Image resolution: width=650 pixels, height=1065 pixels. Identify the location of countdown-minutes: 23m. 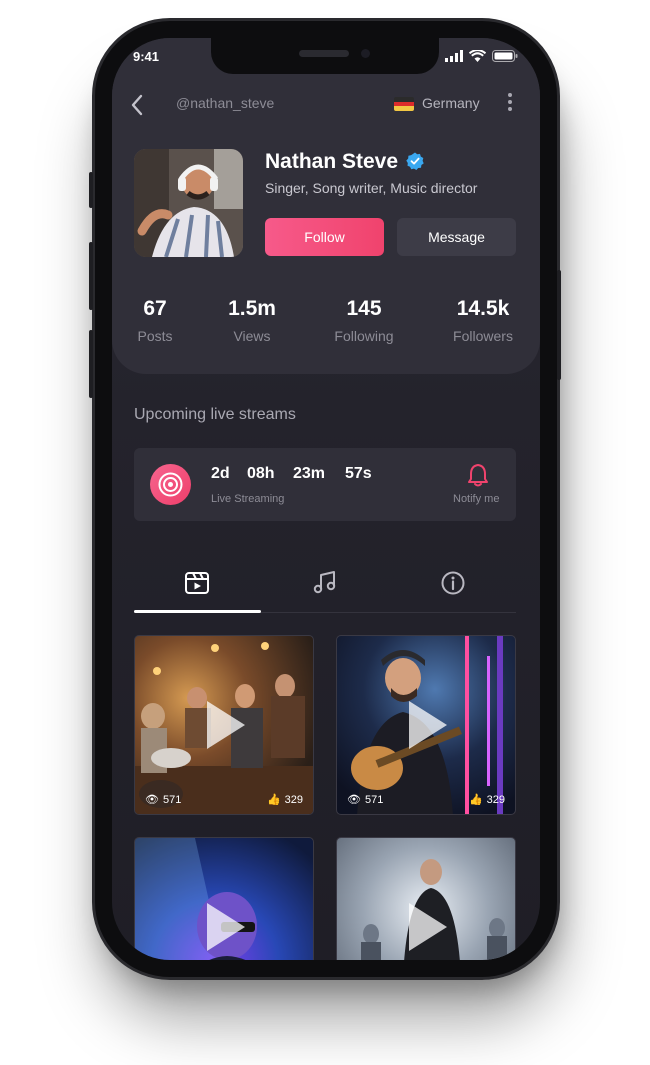
(309, 473).